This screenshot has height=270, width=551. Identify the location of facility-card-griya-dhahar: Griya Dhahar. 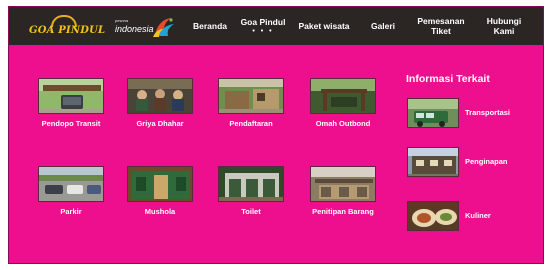
(160, 103).